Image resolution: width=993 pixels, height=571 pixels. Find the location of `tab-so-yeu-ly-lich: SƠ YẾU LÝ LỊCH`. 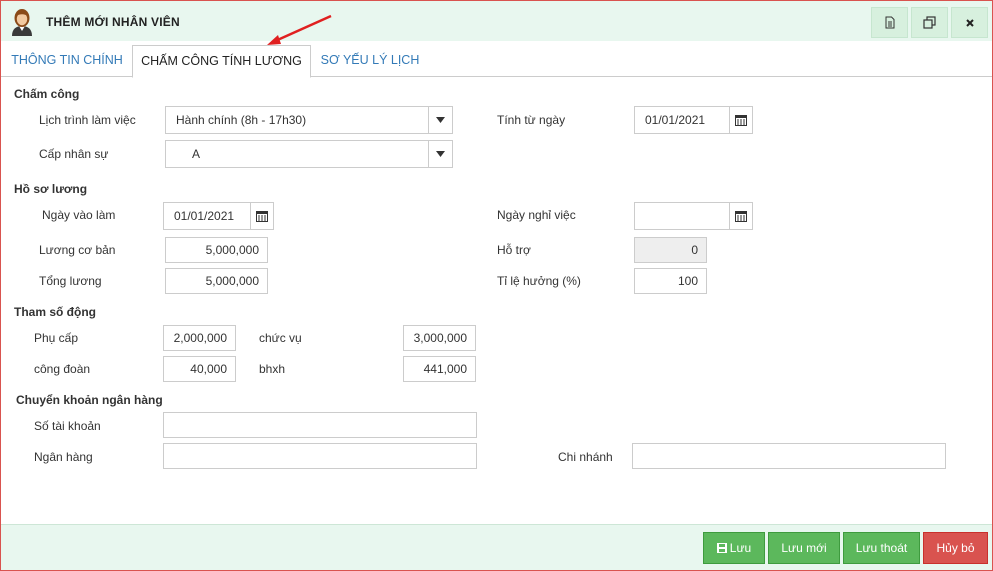

tab-so-yeu-ly-lich: SƠ YẾU LÝ LỊCH is located at coordinates (370, 61).